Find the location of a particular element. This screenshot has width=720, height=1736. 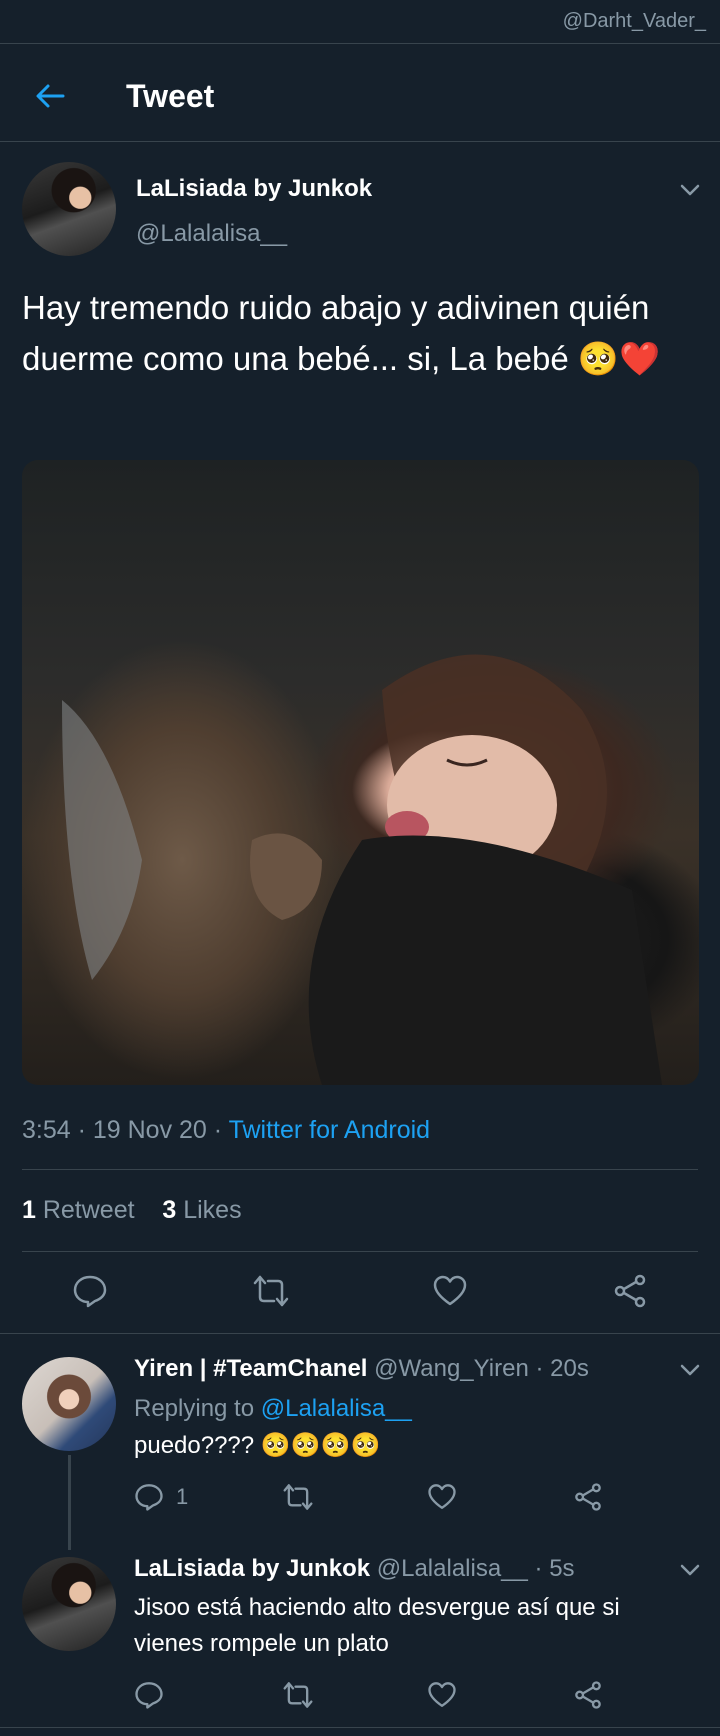

reply-reply-button: 1 is located at coordinates (161, 1497).